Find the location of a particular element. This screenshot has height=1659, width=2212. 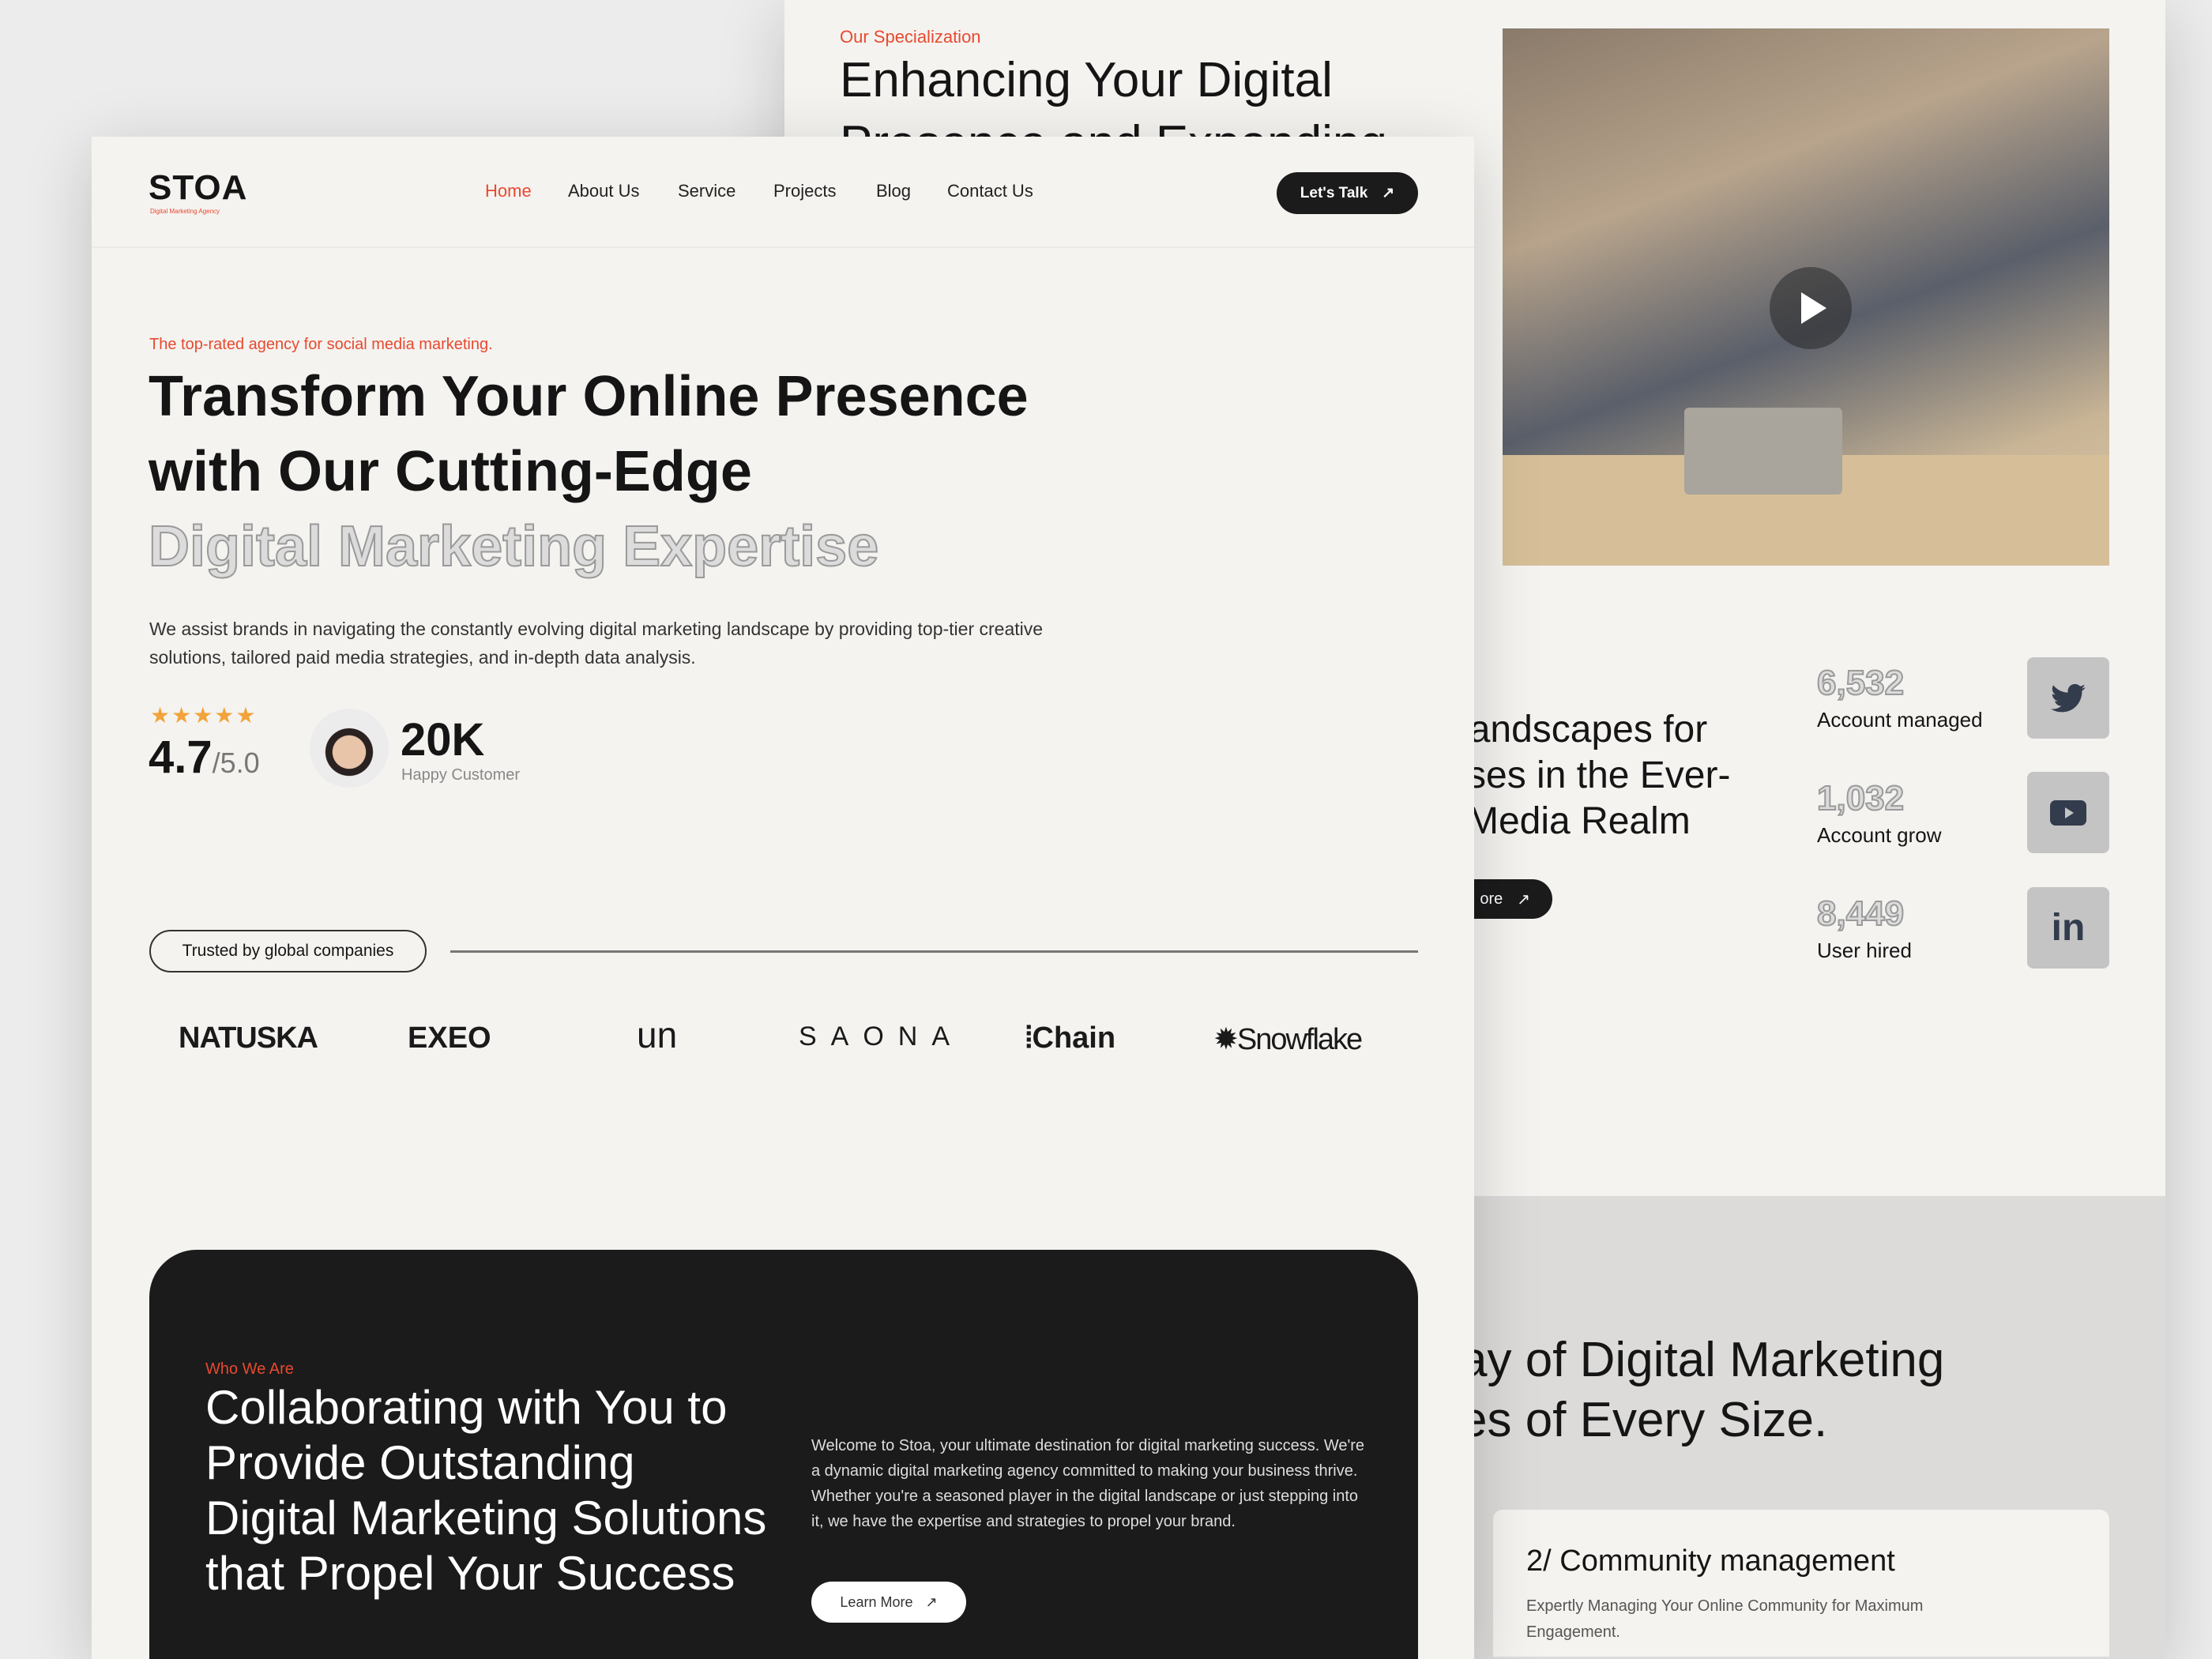

stat-label: Account grow is located at coordinates (1880, 835).